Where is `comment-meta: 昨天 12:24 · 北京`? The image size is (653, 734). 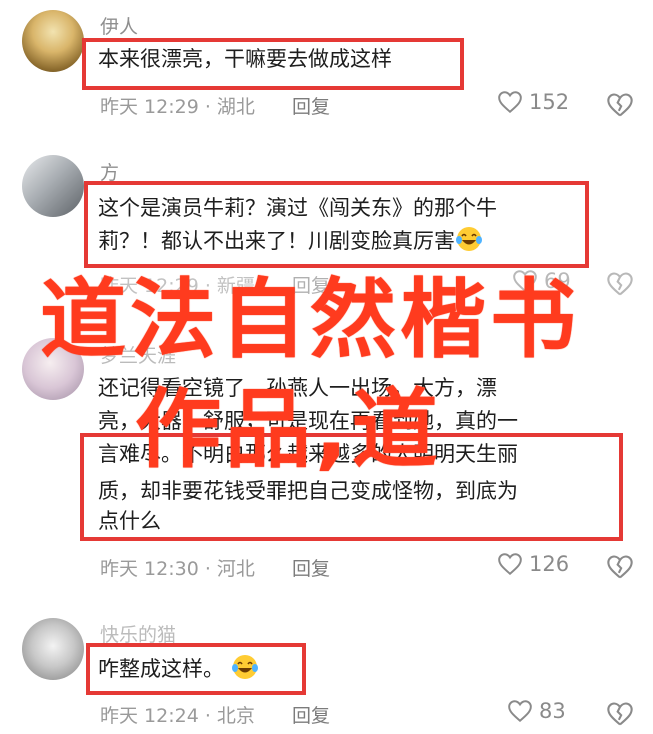
comment-meta: 昨天 12:24 · 北京 is located at coordinates (177, 716).